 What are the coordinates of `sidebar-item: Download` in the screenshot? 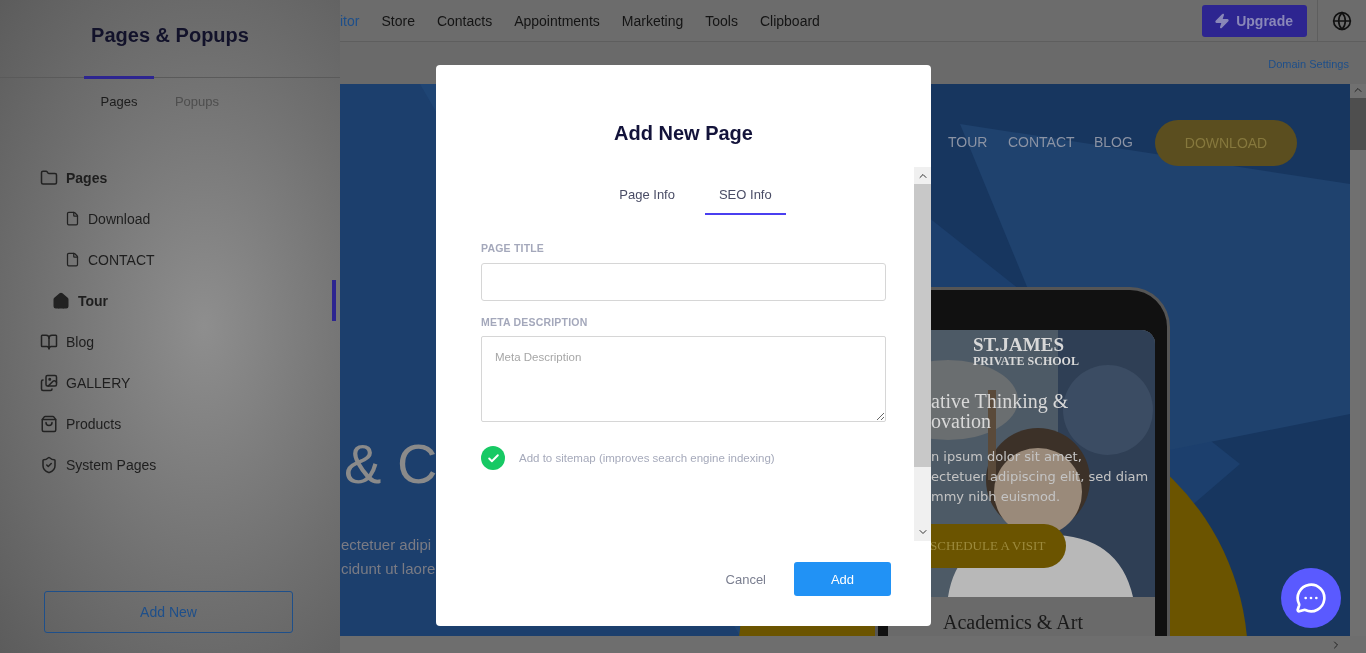 It's located at (188, 218).